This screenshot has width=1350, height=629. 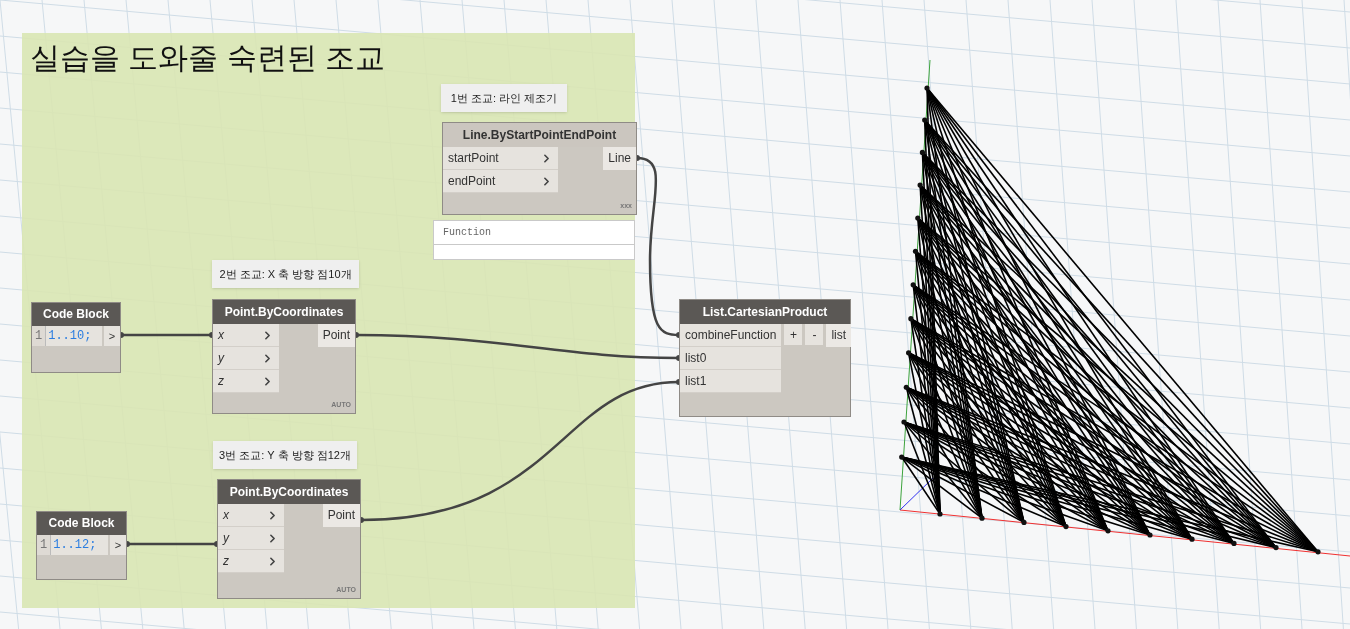 What do you see at coordinates (76, 337) in the screenshot?
I see `node-card: Code Block 1 1..10; >` at bounding box center [76, 337].